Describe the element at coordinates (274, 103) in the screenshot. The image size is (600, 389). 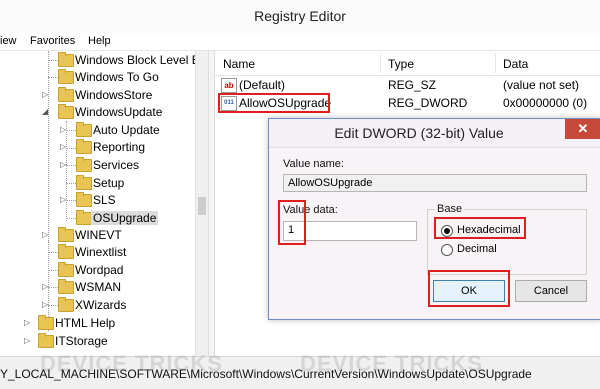
I see `highlight-allowosupgrade` at that location.